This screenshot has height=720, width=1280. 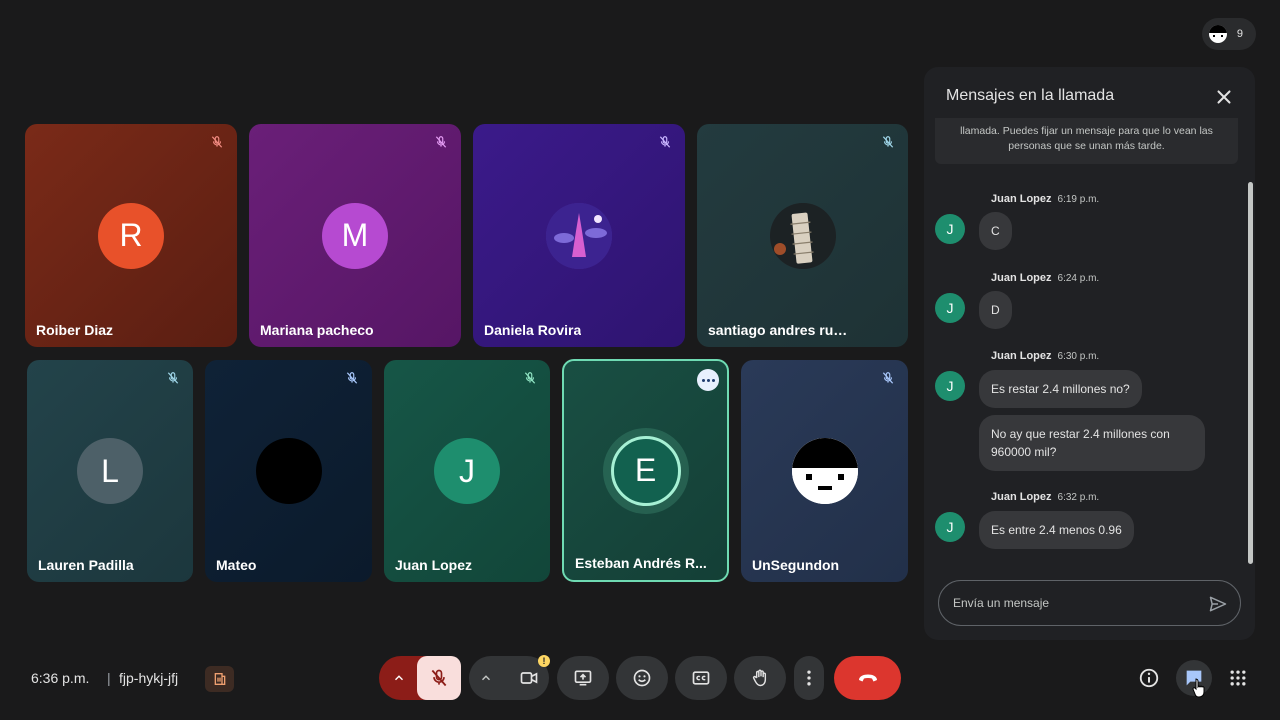 I want to click on avatar: R, so click(x=131, y=235).